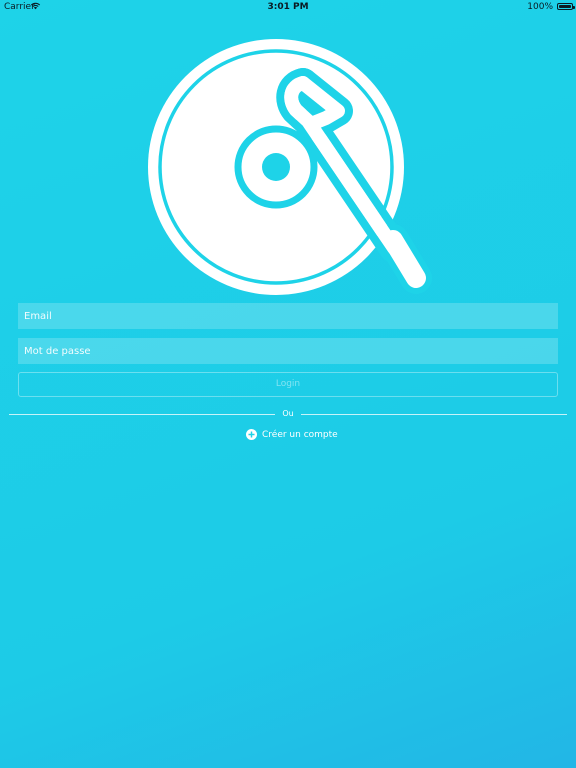 Image resolution: width=576 pixels, height=768 pixels. Describe the element at coordinates (566, 6) in the screenshot. I see `battery-icon` at that location.